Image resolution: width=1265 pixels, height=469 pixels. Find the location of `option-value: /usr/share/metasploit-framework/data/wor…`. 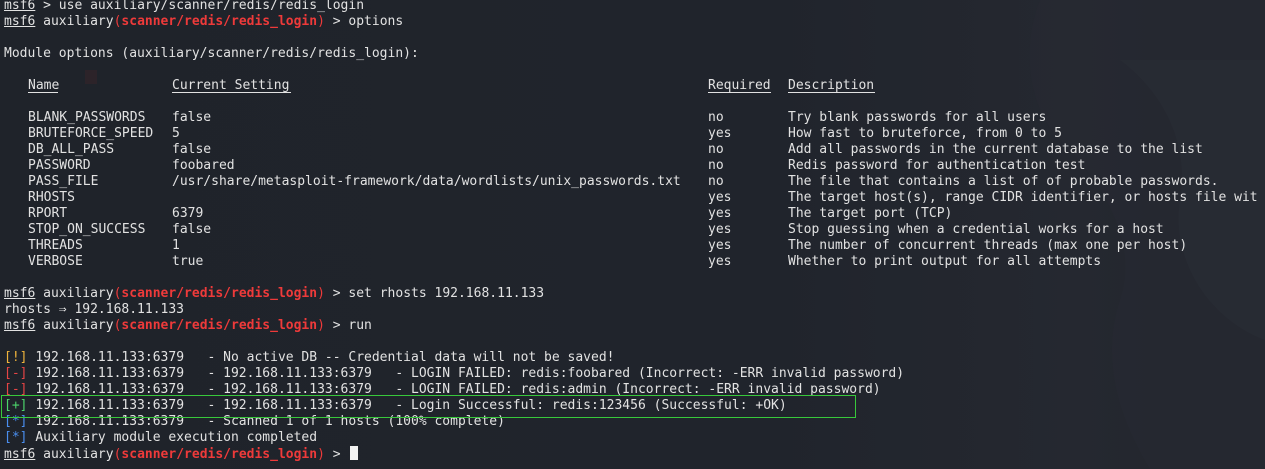

option-value: /usr/share/metasploit-framework/data/wor… is located at coordinates (426, 181).